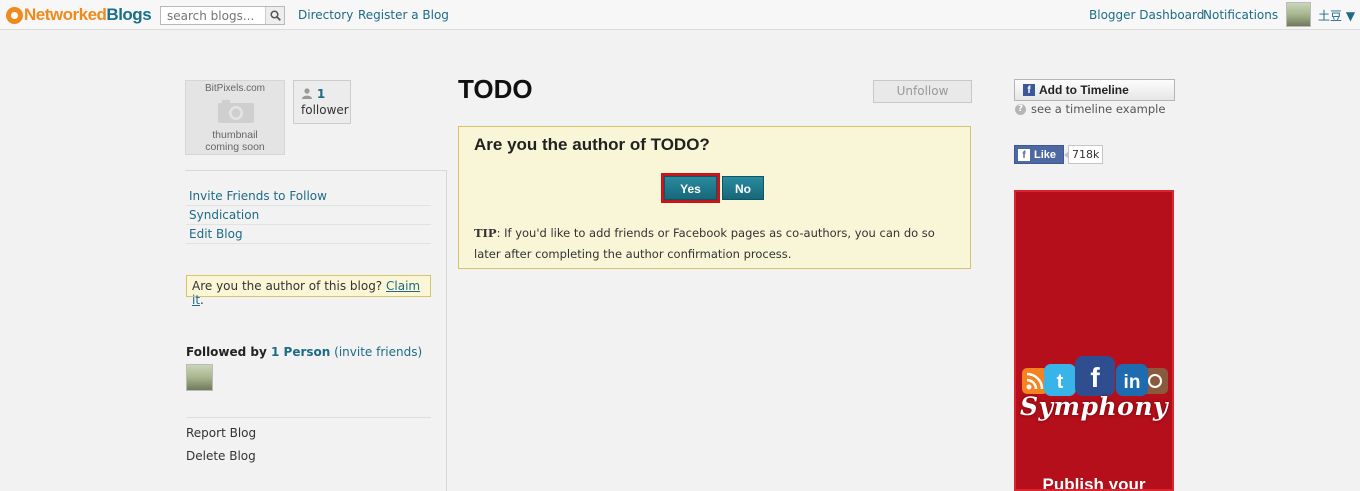  I want to click on author-question: Are you the author of TODO?, so click(592, 144).